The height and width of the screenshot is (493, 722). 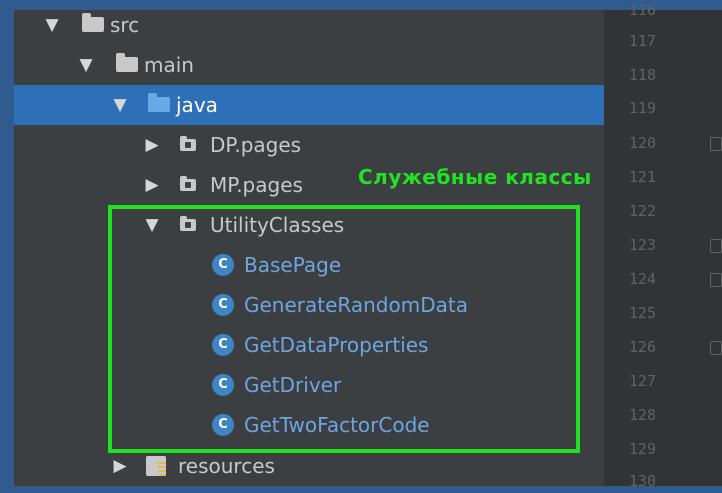 What do you see at coordinates (226, 466) in the screenshot?
I see `tree-item-label: resources` at bounding box center [226, 466].